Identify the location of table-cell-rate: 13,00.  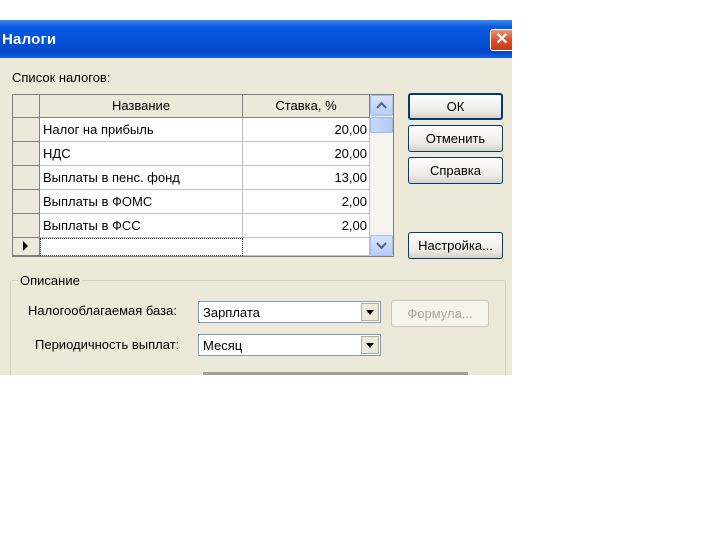
(306, 178).